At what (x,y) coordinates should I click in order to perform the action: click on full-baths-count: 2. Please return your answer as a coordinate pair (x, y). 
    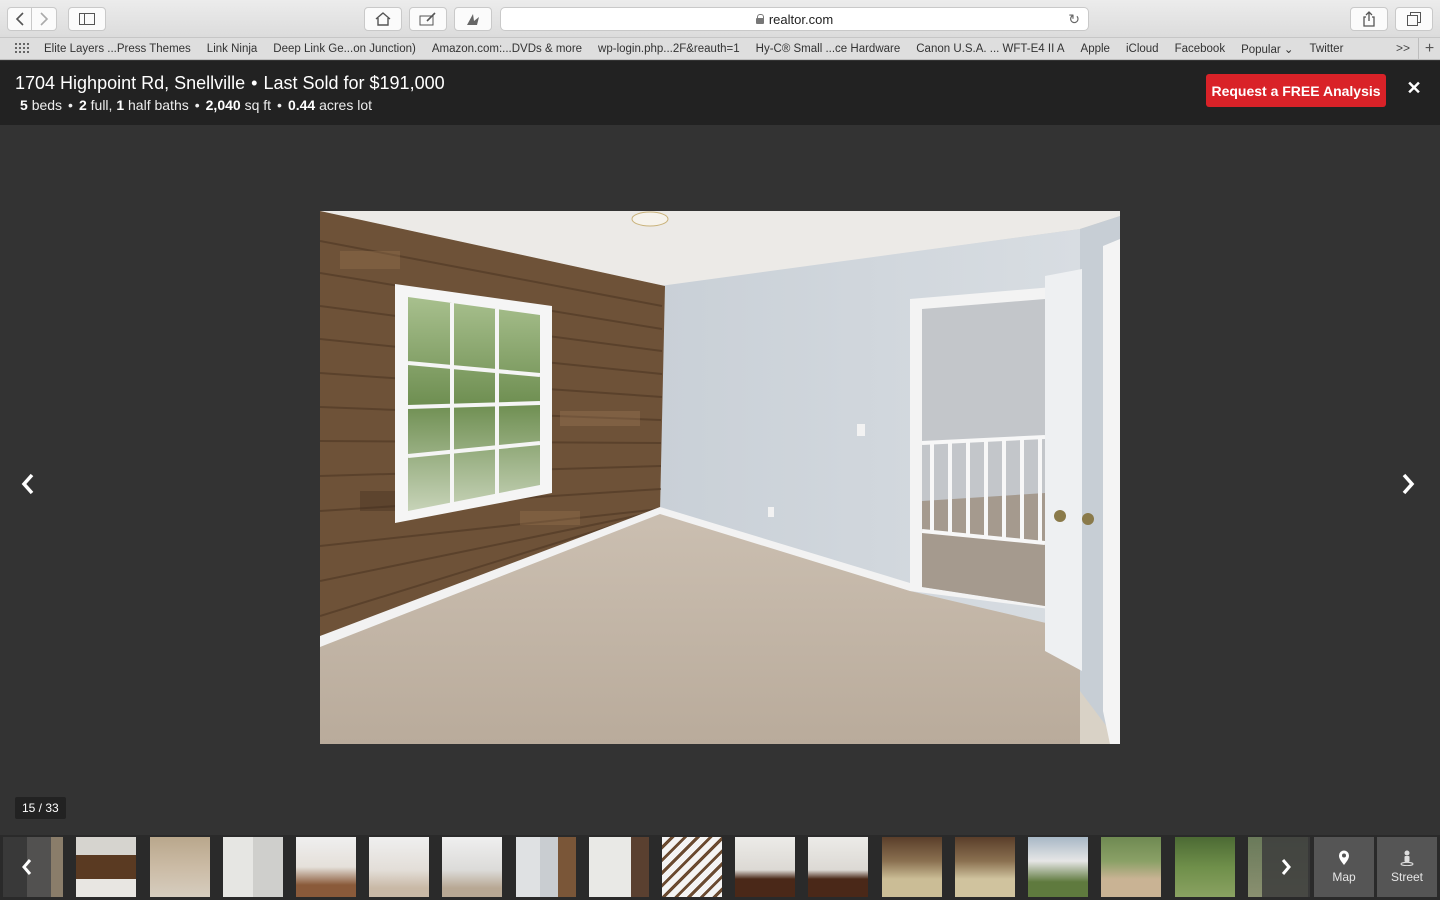
    Looking at the image, I should click on (82, 105).